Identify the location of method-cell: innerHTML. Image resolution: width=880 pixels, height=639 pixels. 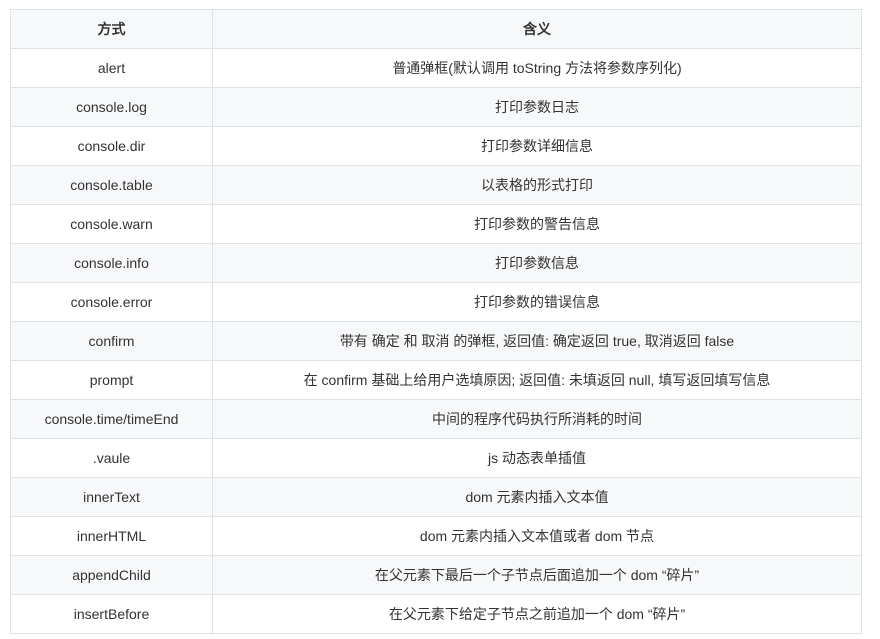
(111, 536).